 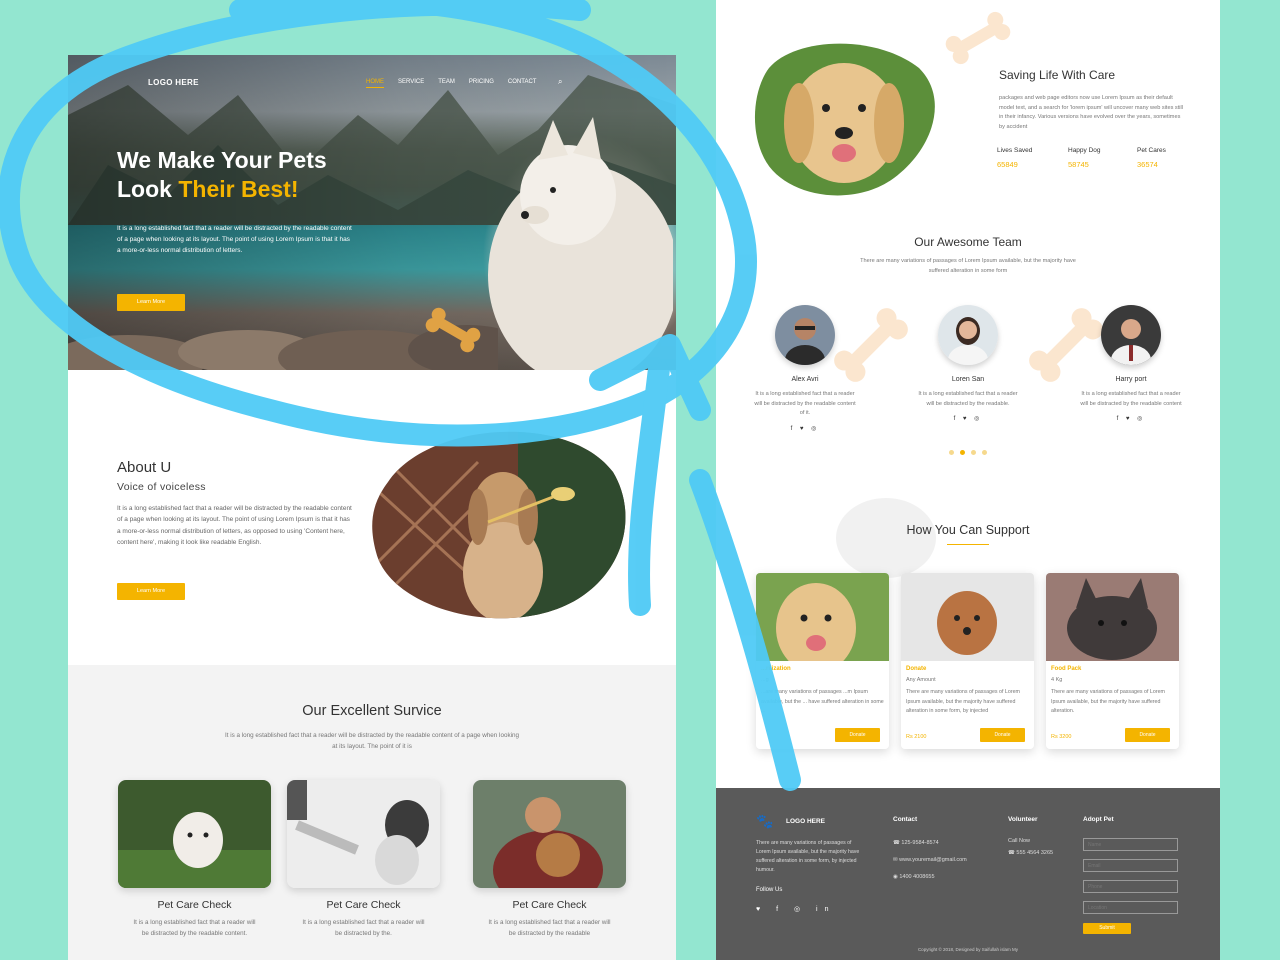 I want to click on volunteer-phone: ☎ 555 4564 3265, so click(x=1031, y=853).